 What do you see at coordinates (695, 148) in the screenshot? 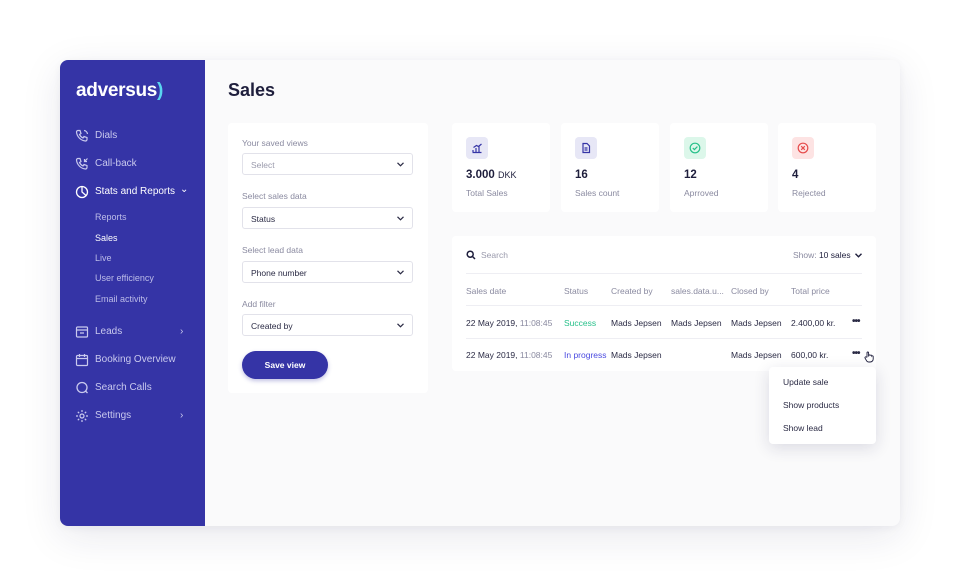
I see `check-circle-icon` at bounding box center [695, 148].